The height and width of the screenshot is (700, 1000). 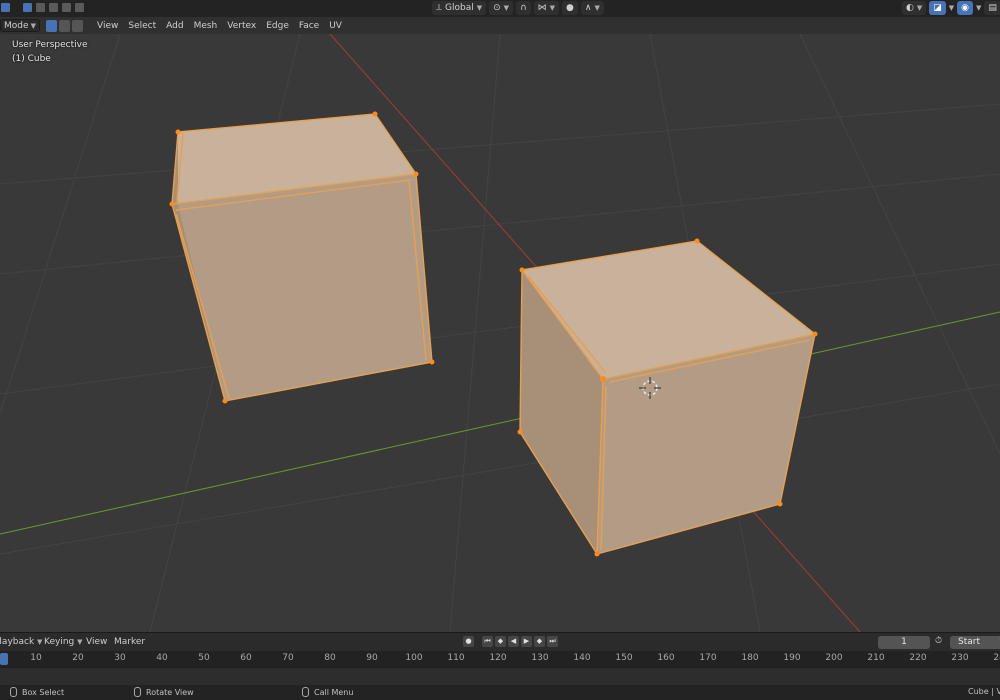 I want to click on perspective-label: User Perspective, so click(x=50, y=45).